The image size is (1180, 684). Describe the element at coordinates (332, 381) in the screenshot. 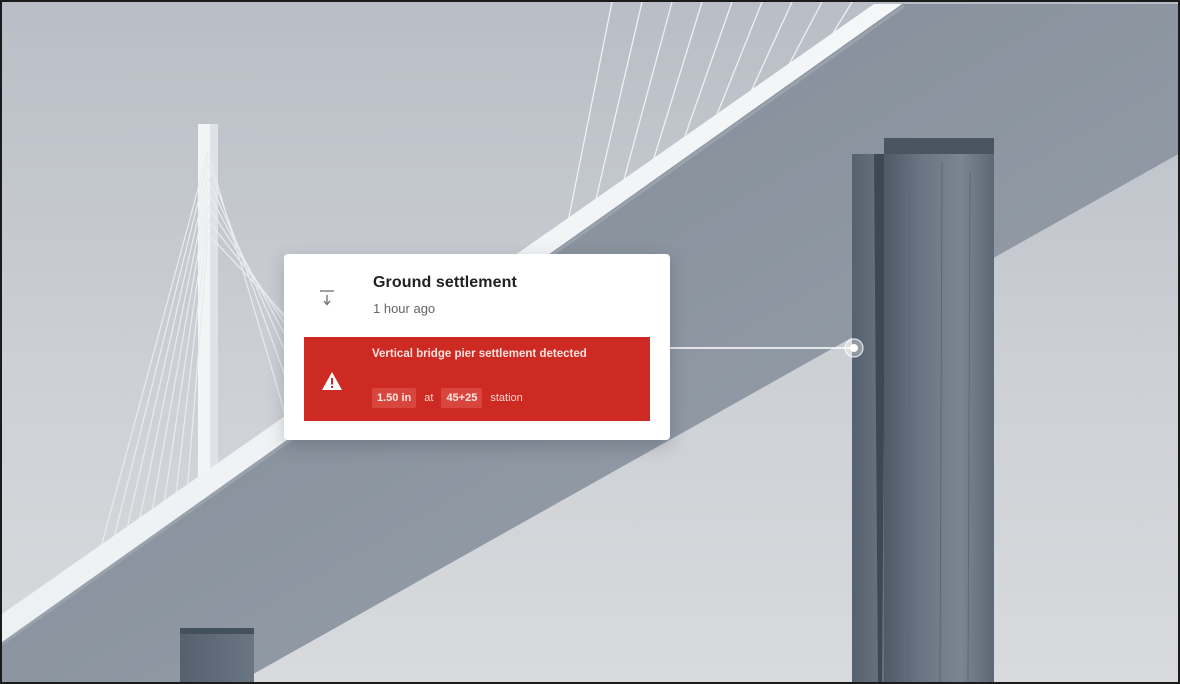

I see `warning-triangle-icon` at that location.